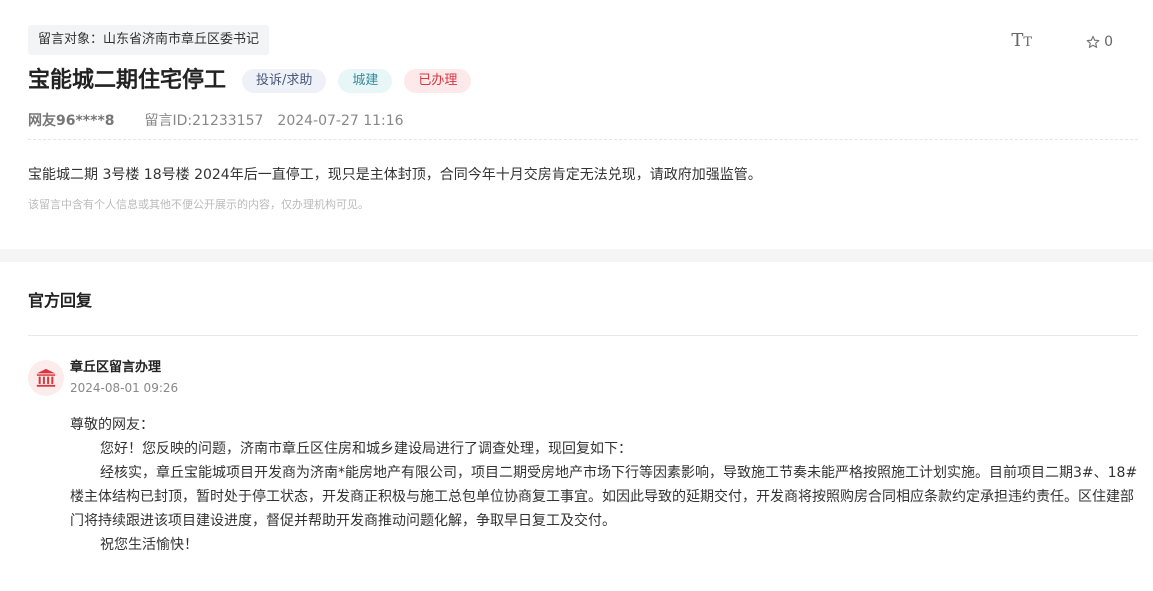 Image resolution: width=1153 pixels, height=591 pixels. I want to click on favorite-count: 0, so click(1108, 42).